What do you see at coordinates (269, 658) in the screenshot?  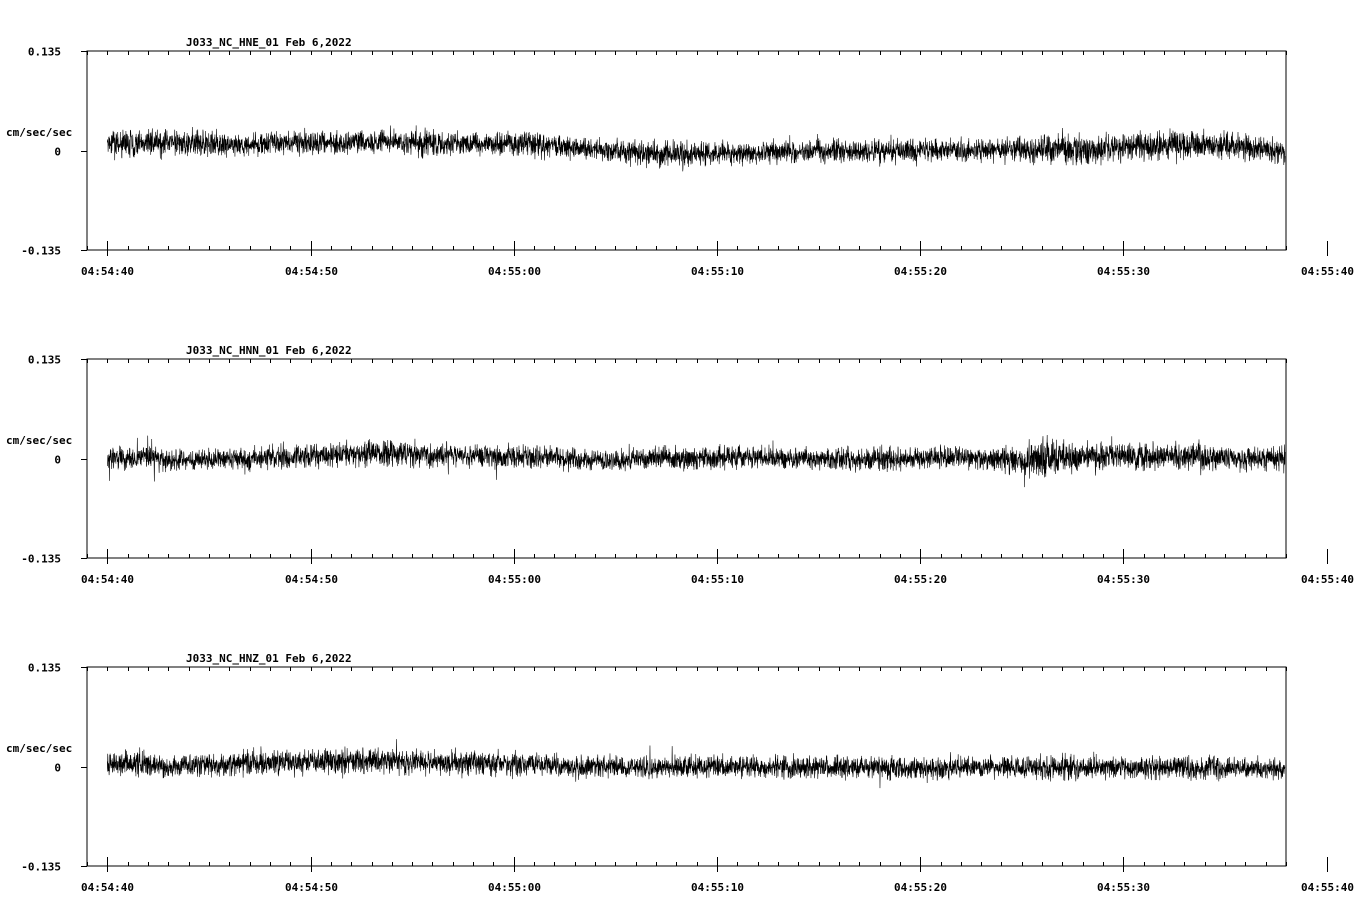 I see `panel-title: J033_NC_HNZ_01 Feb 6,2022` at bounding box center [269, 658].